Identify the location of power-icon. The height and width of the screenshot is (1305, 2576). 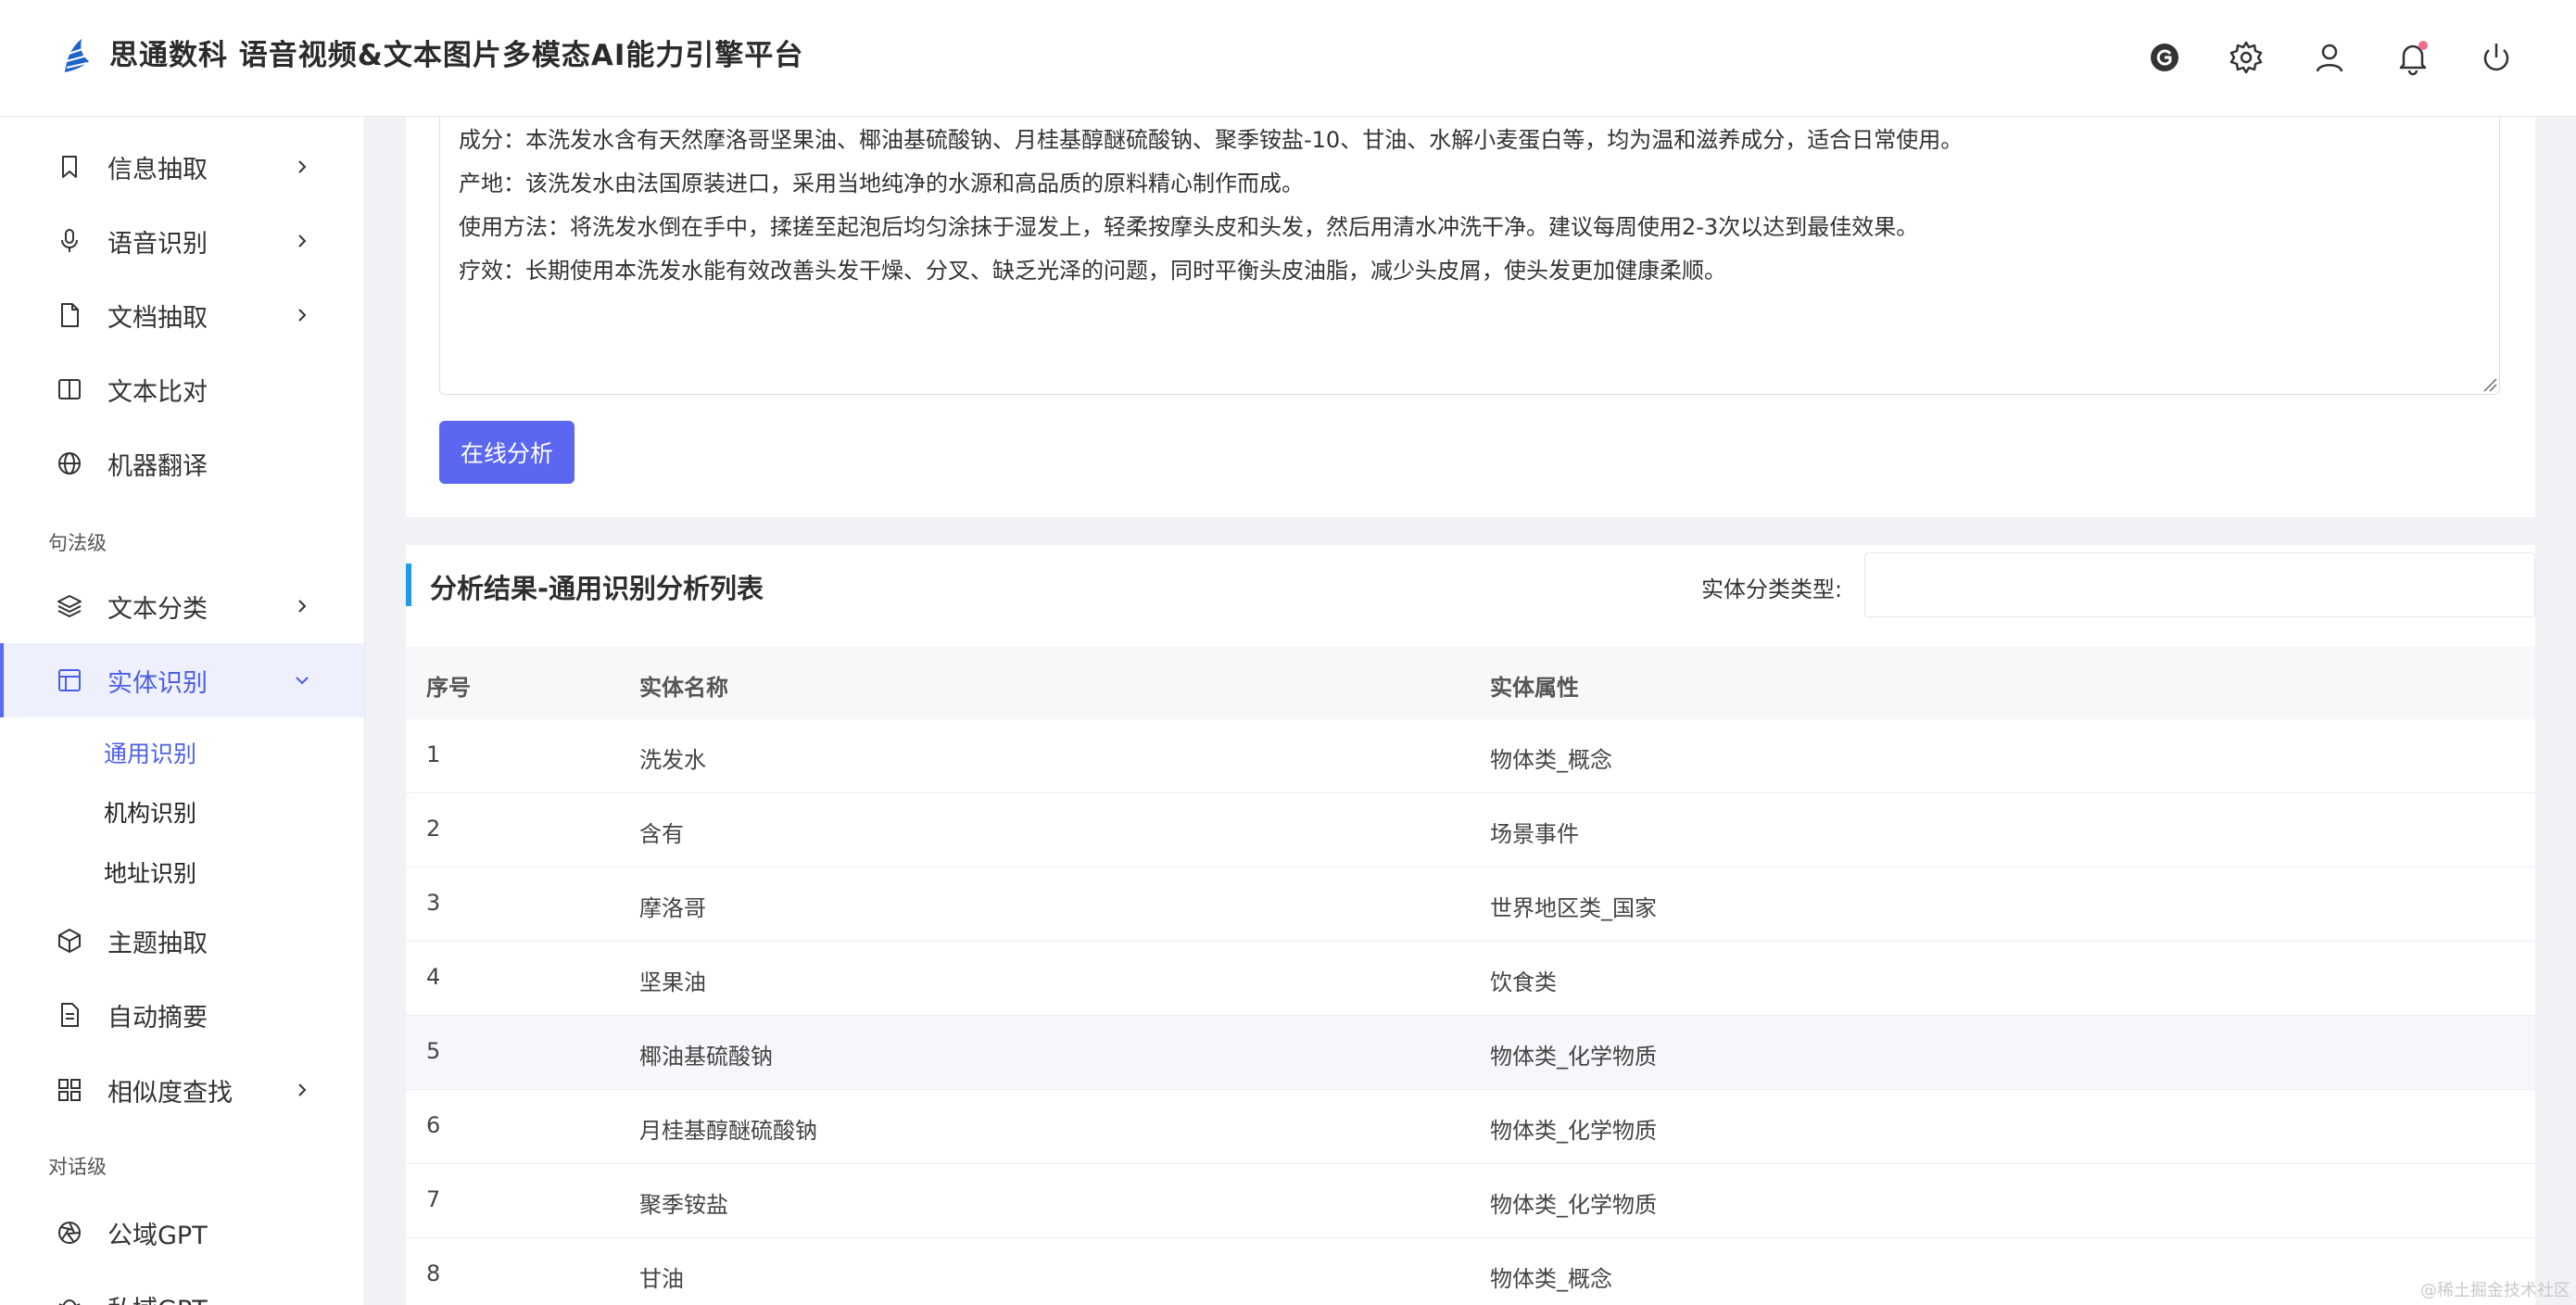
(2497, 57).